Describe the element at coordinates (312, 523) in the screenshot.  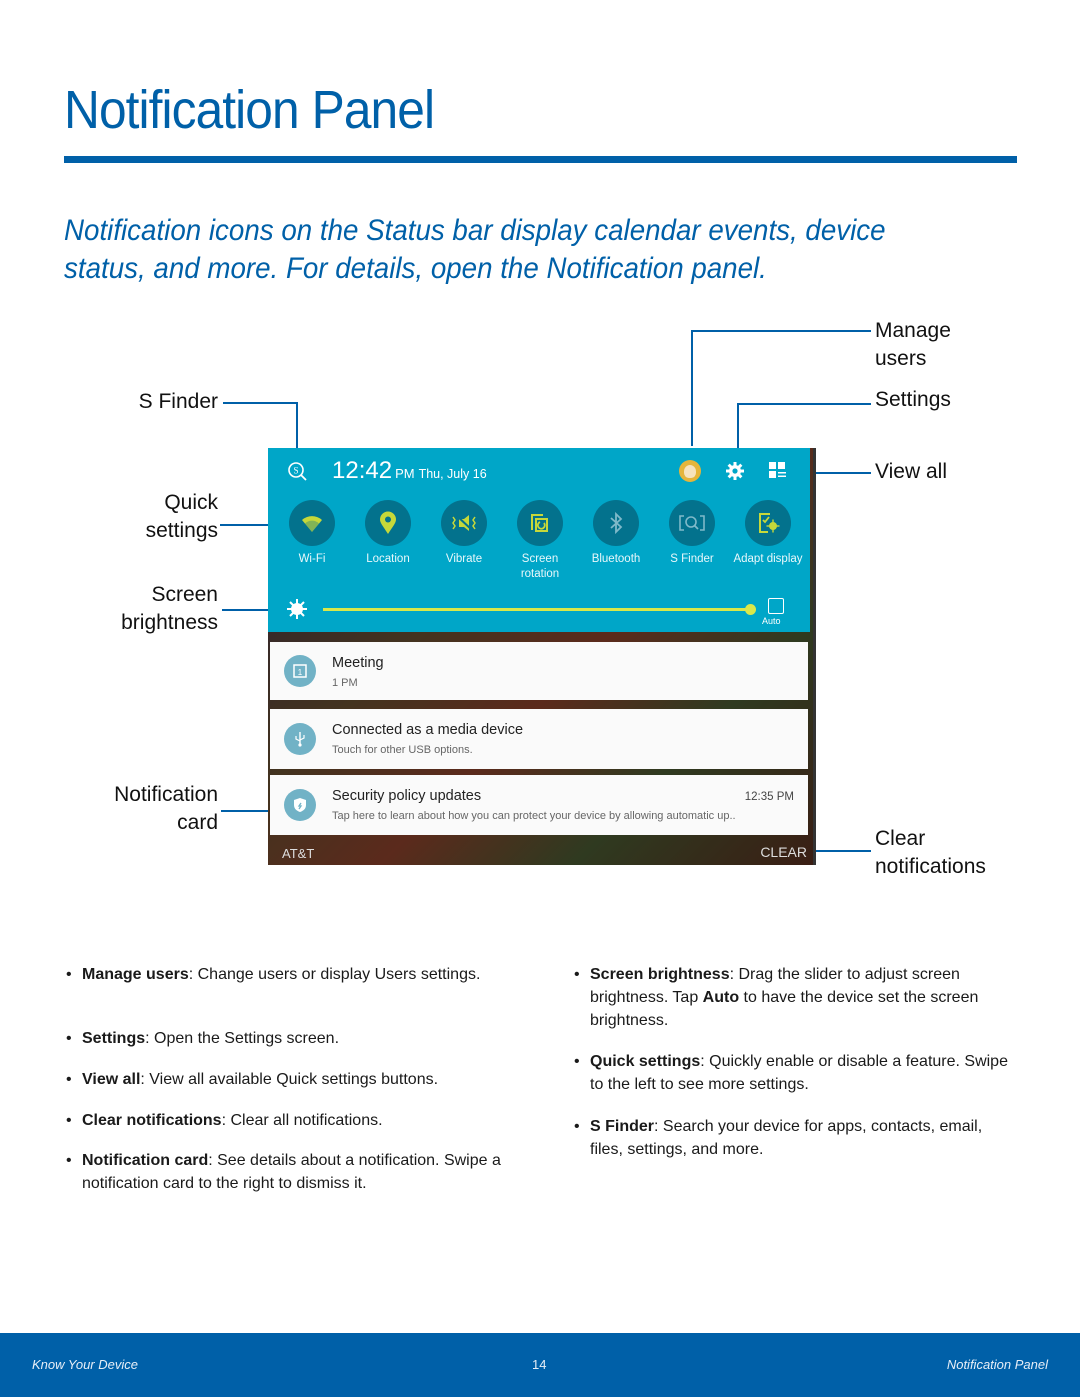
I see `wifi-icon` at that location.